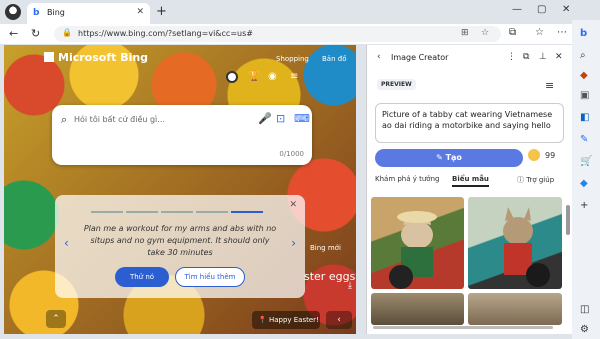 Image resolution: width=600 pixels, height=339 pixels. Describe the element at coordinates (549, 85) in the screenshot. I see `hamburger-menu-icon: ≡` at that location.